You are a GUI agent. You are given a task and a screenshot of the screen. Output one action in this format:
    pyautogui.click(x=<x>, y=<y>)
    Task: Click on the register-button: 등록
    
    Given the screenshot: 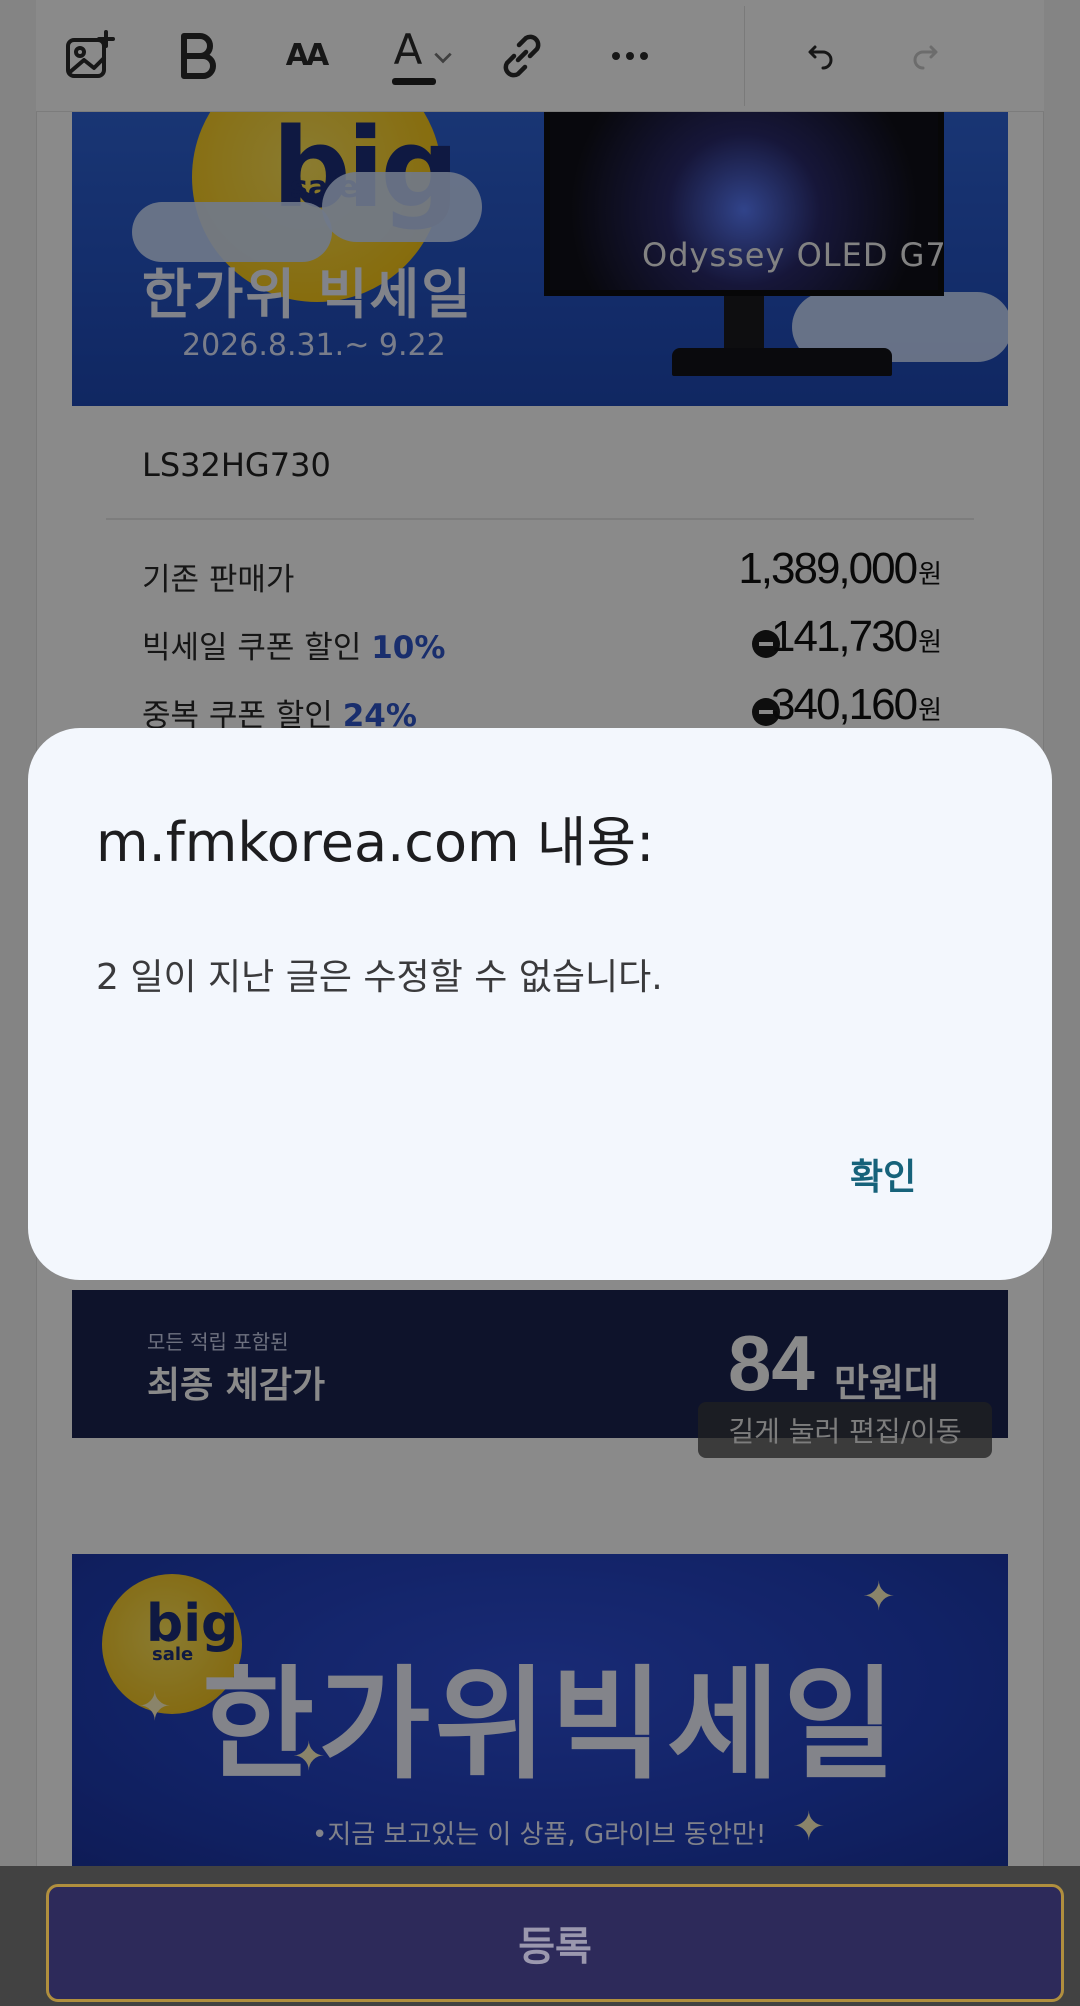 What is the action you would take?
    pyautogui.click(x=555, y=1943)
    